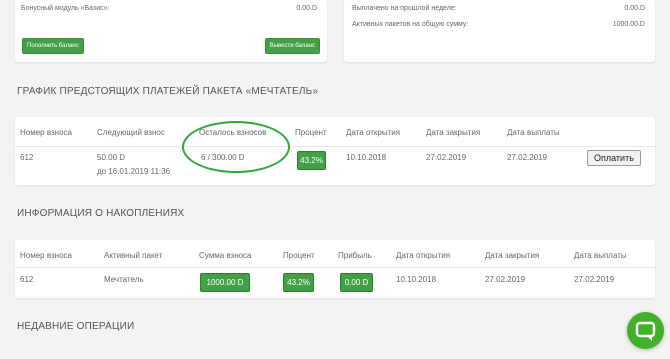  Describe the element at coordinates (124, 279) in the screenshot. I see `row-package: Мечтатель` at that location.